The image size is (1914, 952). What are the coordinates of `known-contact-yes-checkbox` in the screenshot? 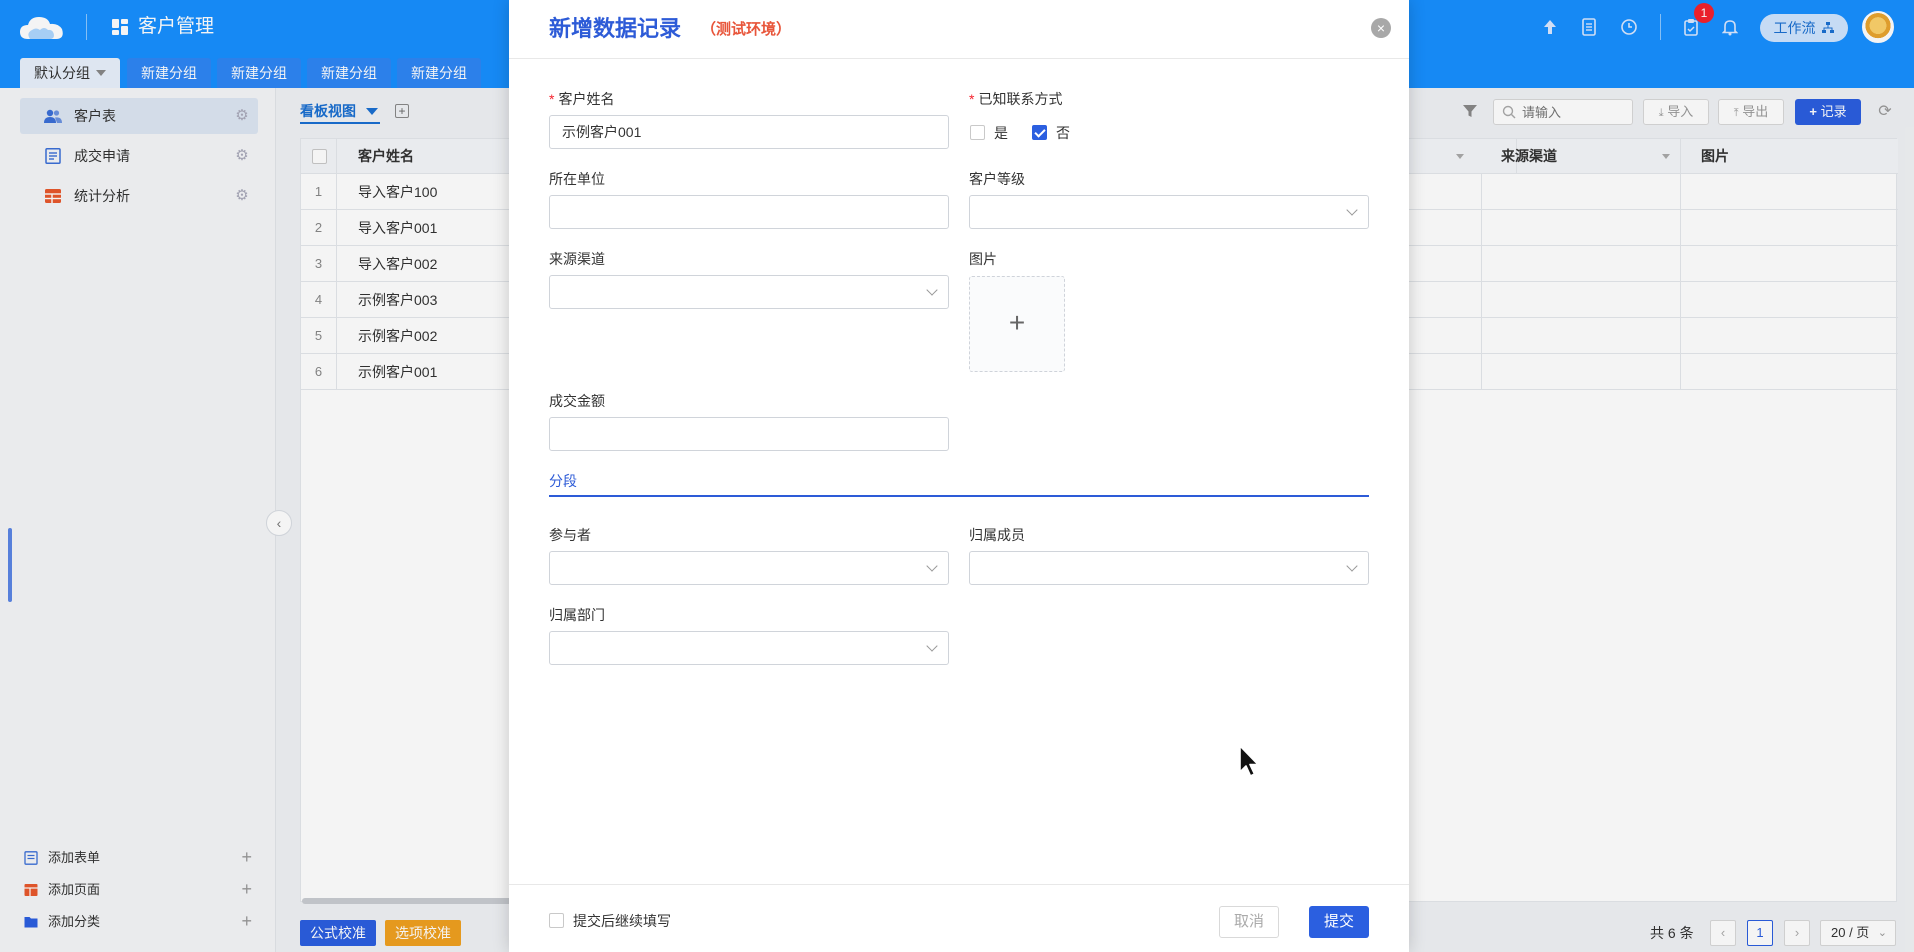 It's located at (977, 132).